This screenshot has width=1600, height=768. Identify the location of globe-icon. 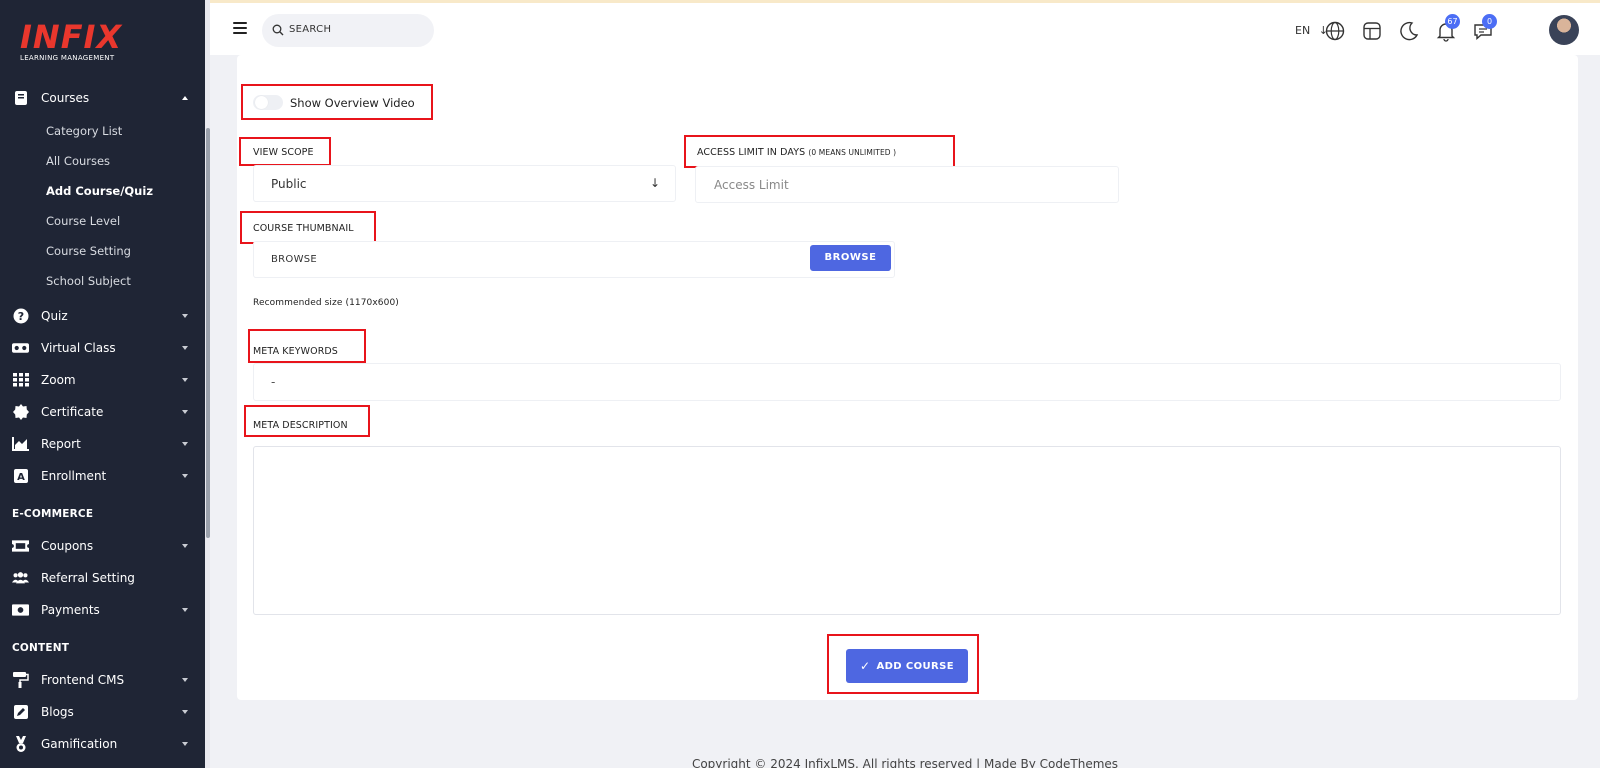
(1335, 31).